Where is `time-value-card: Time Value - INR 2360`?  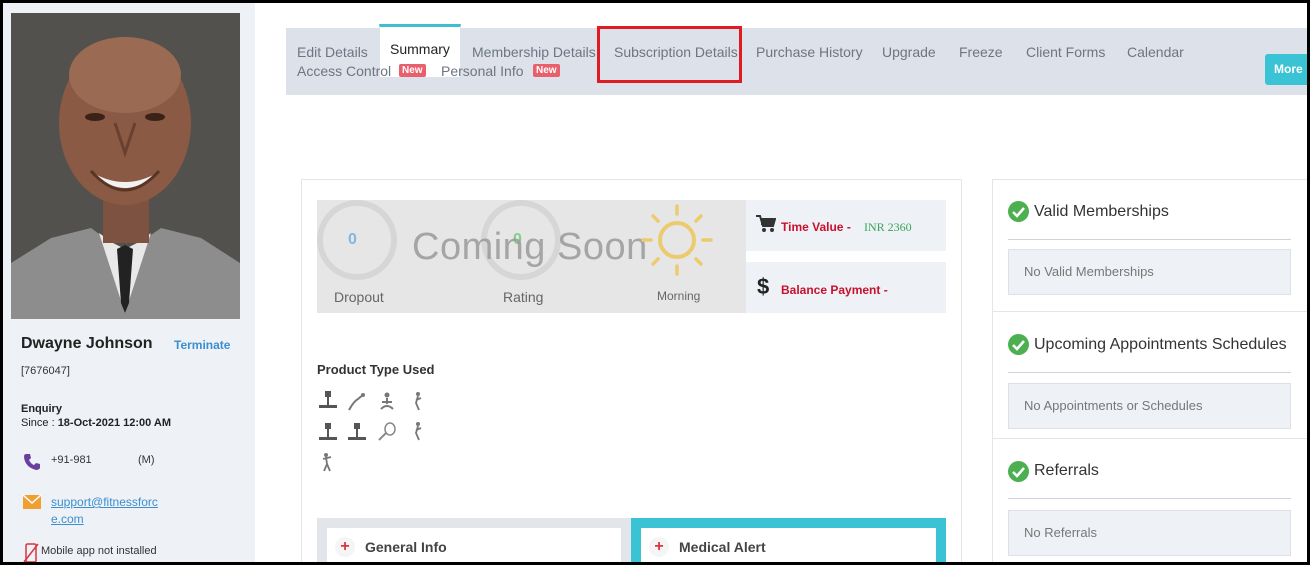 time-value-card: Time Value - INR 2360 is located at coordinates (846, 225).